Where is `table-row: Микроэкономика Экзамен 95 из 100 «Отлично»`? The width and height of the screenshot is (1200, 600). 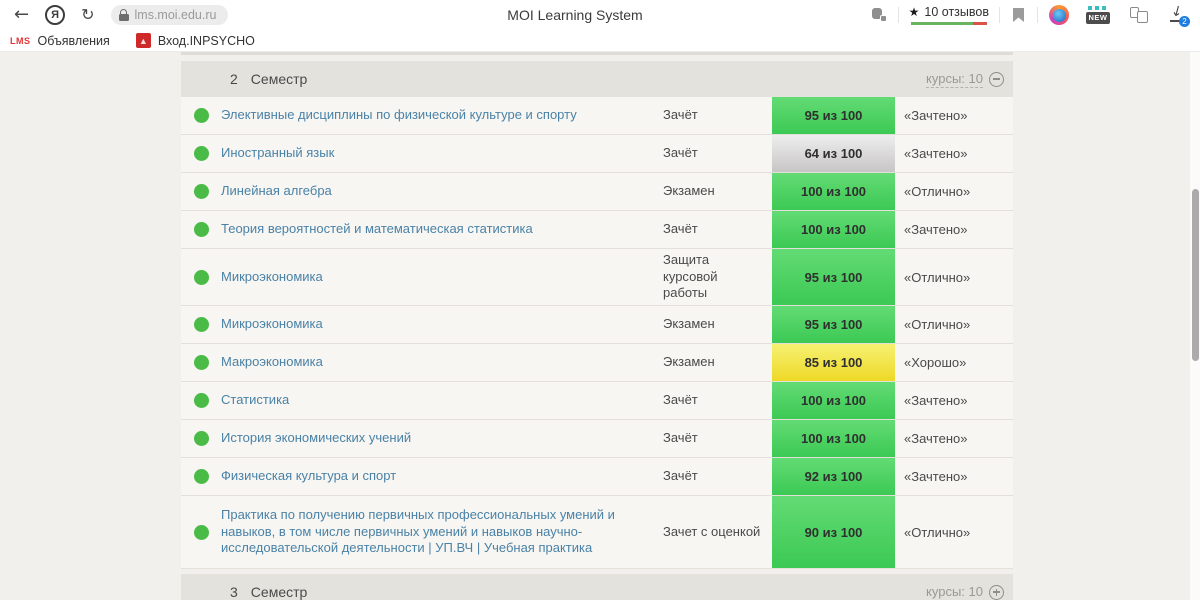 table-row: Микроэкономика Экзамен 95 из 100 «Отлично» is located at coordinates (597, 325).